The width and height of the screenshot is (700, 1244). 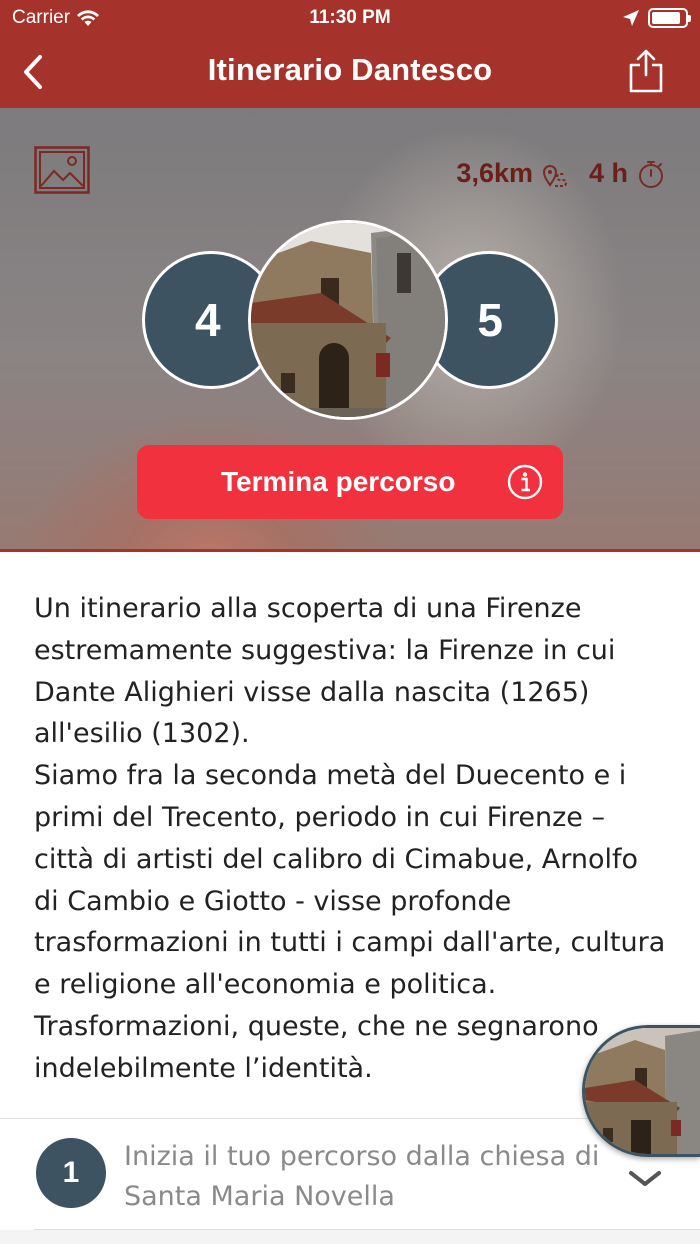 What do you see at coordinates (350, 69) in the screenshot?
I see `page-title: Itinerario Dantesco` at bounding box center [350, 69].